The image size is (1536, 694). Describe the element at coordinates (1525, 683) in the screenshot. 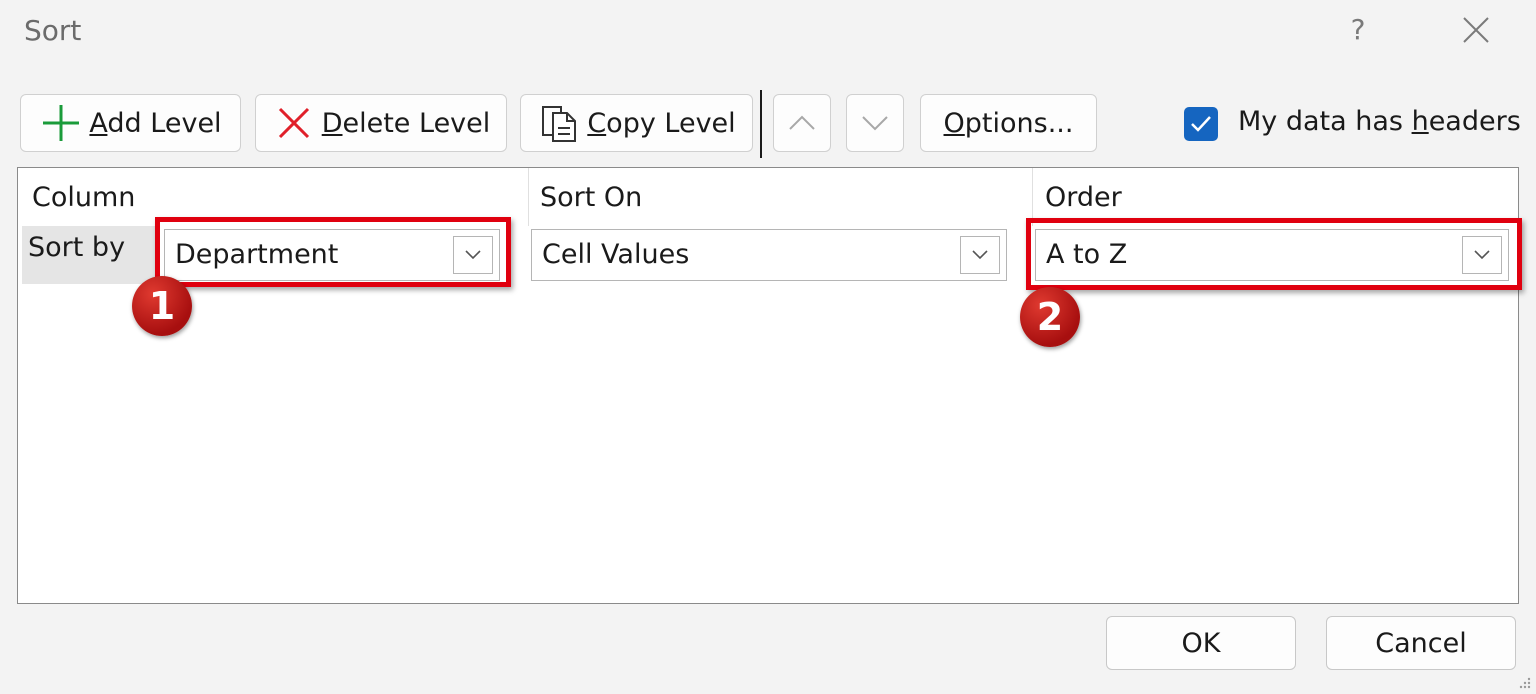

I see `resize-grip-icon` at that location.